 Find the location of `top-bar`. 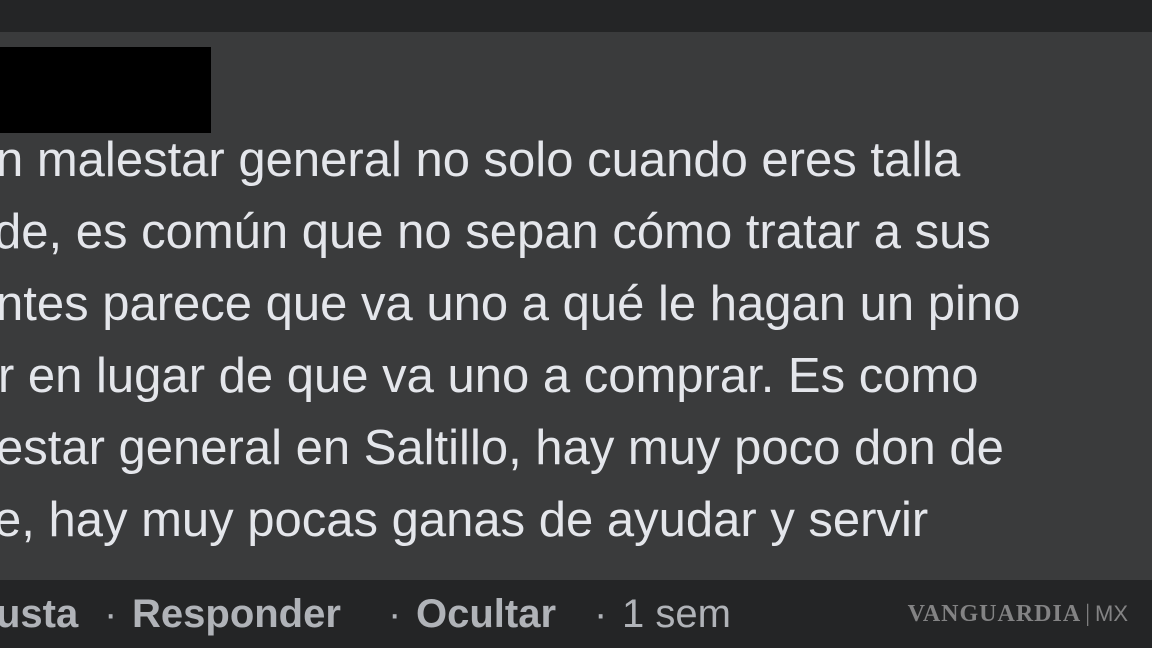

top-bar is located at coordinates (576, 16).